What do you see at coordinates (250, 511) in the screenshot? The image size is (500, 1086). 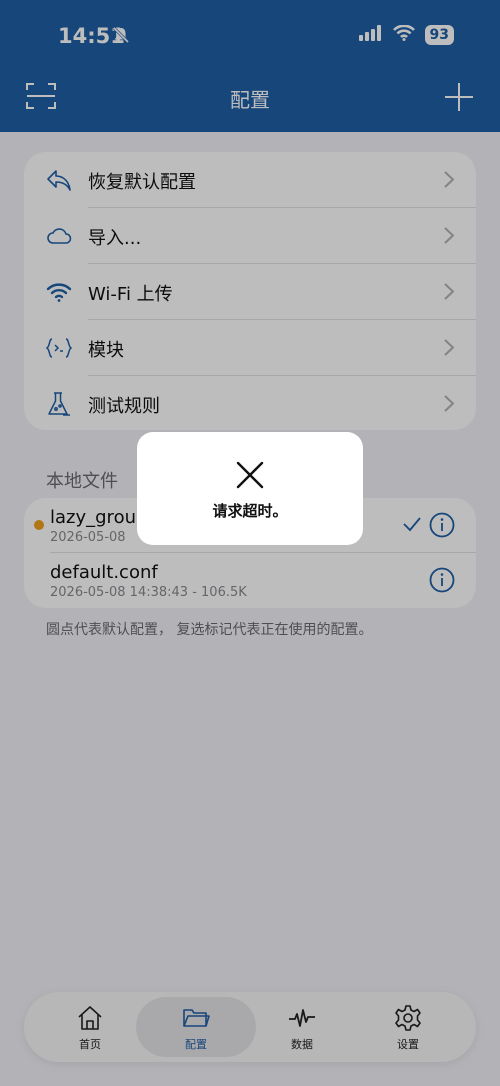 I see `toast-message: 请求超时。` at bounding box center [250, 511].